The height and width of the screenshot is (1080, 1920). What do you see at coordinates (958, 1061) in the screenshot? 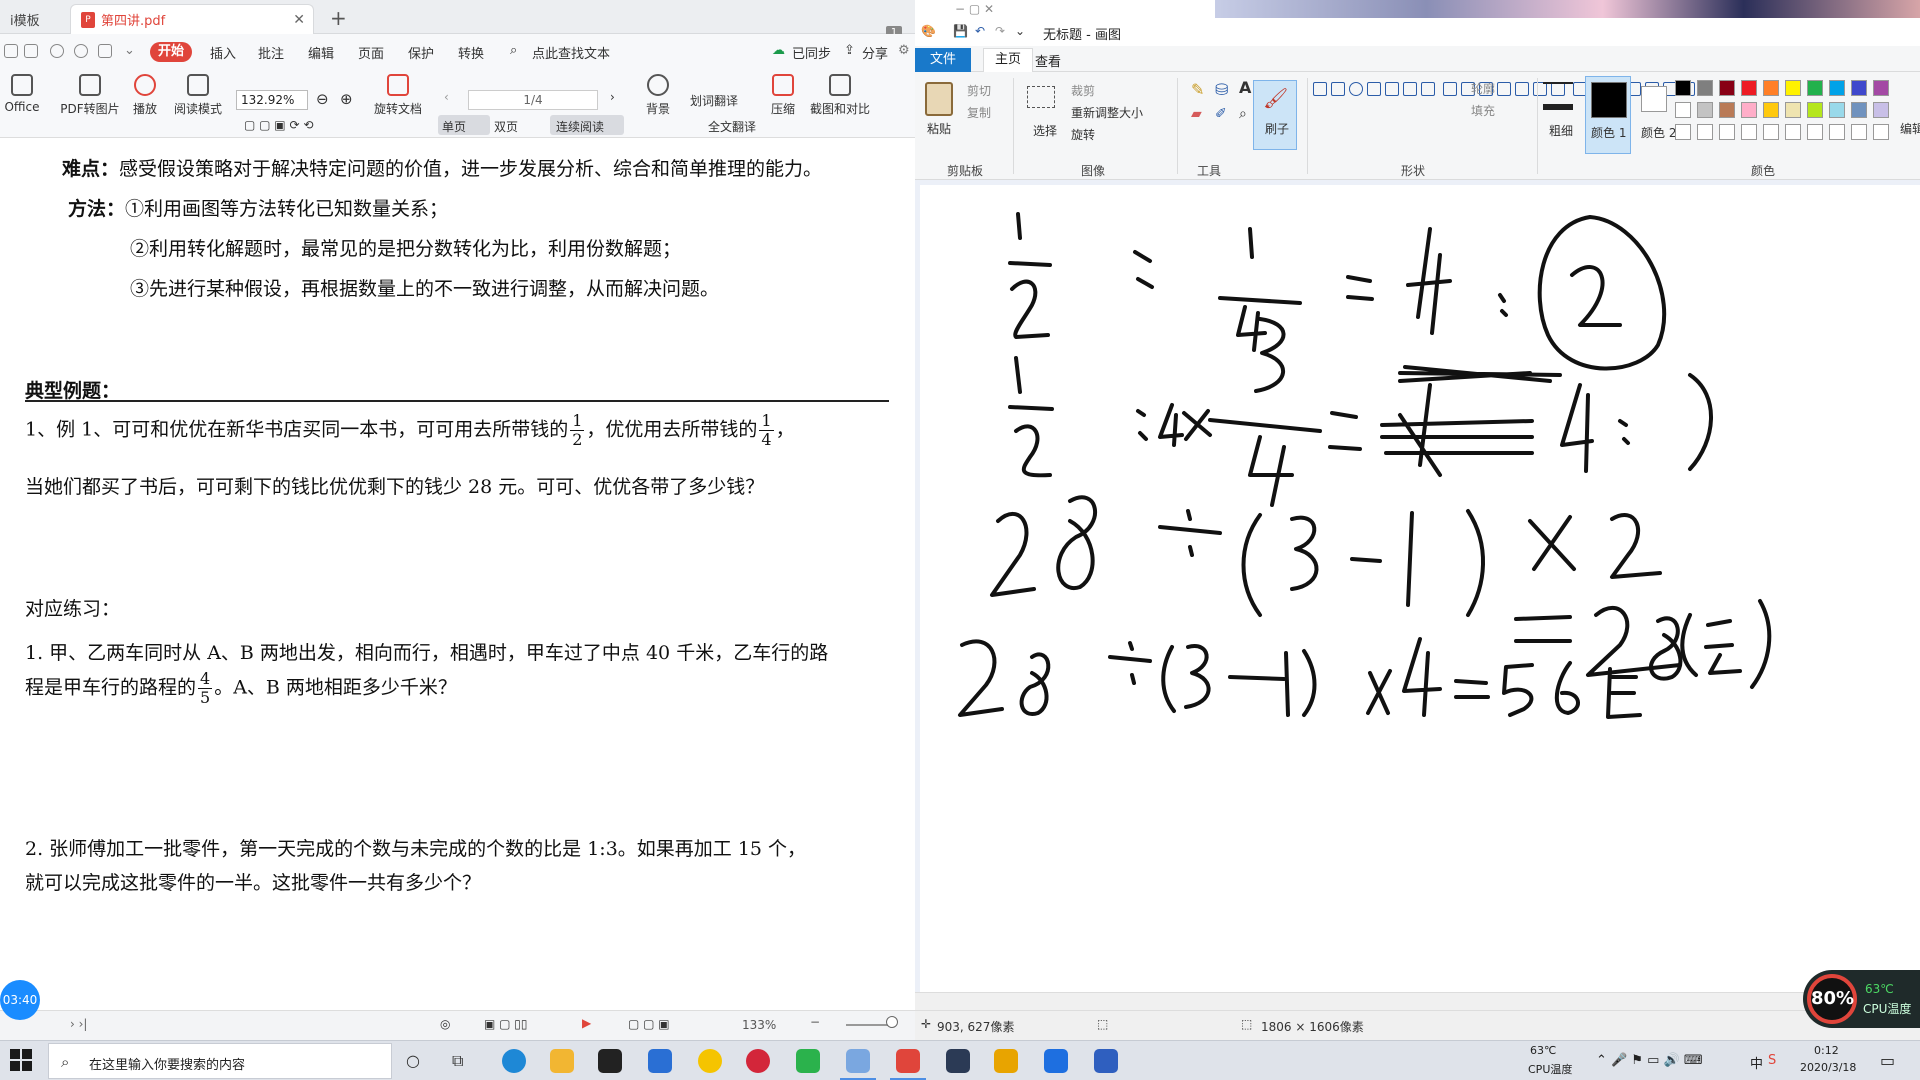
I see `app-dark-icon` at bounding box center [958, 1061].